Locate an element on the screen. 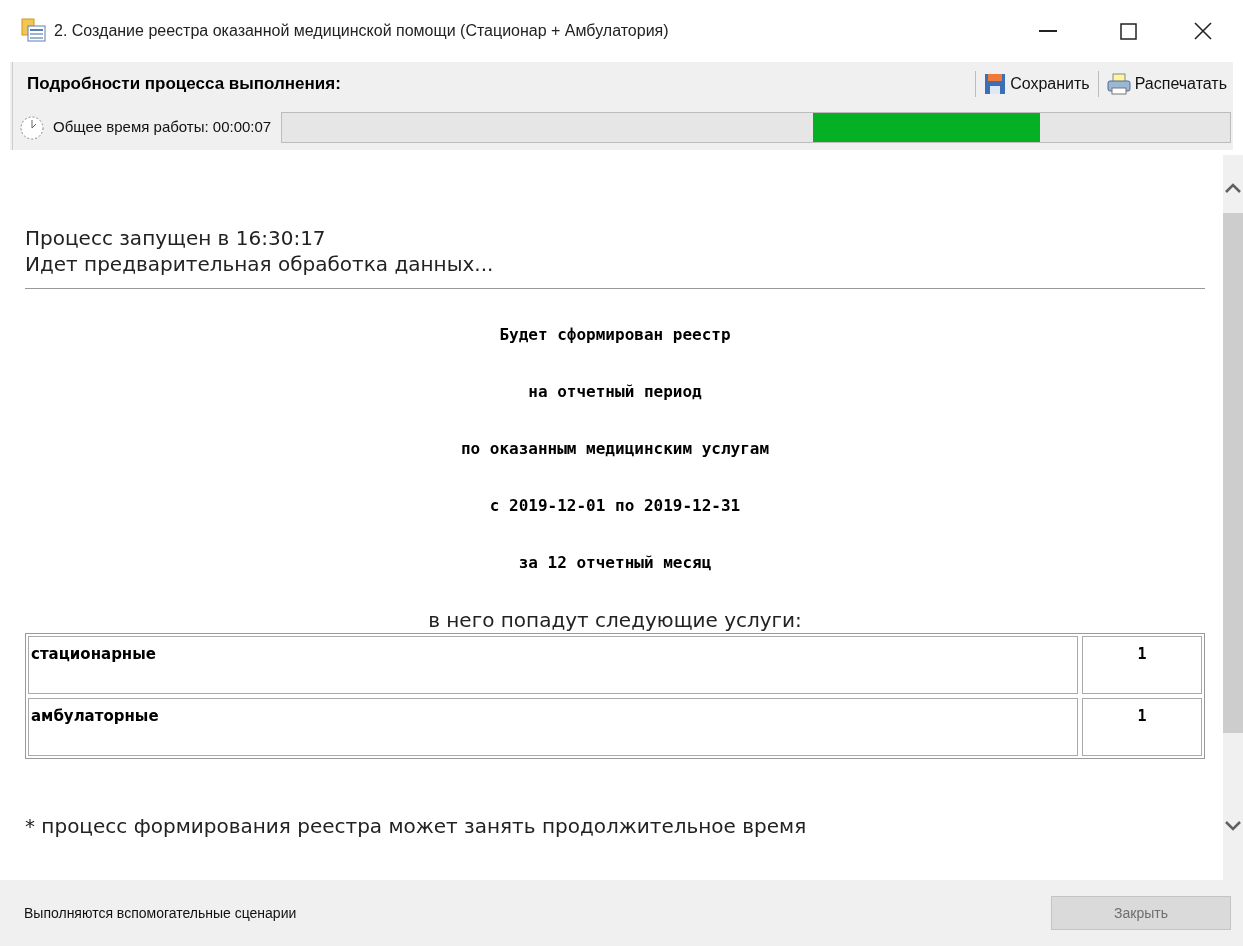  summary-line: Будет сформирован реестр is located at coordinates (615, 335).